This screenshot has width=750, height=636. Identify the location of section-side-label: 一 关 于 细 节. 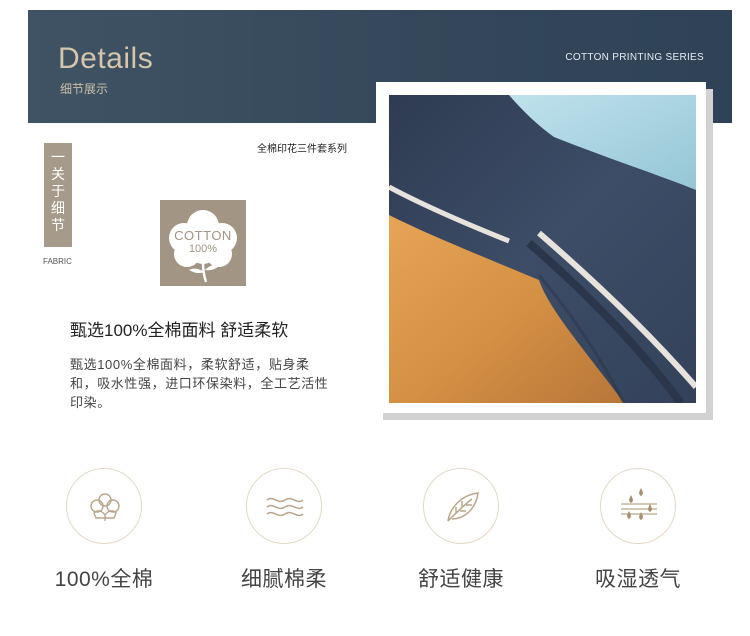
(58, 195).